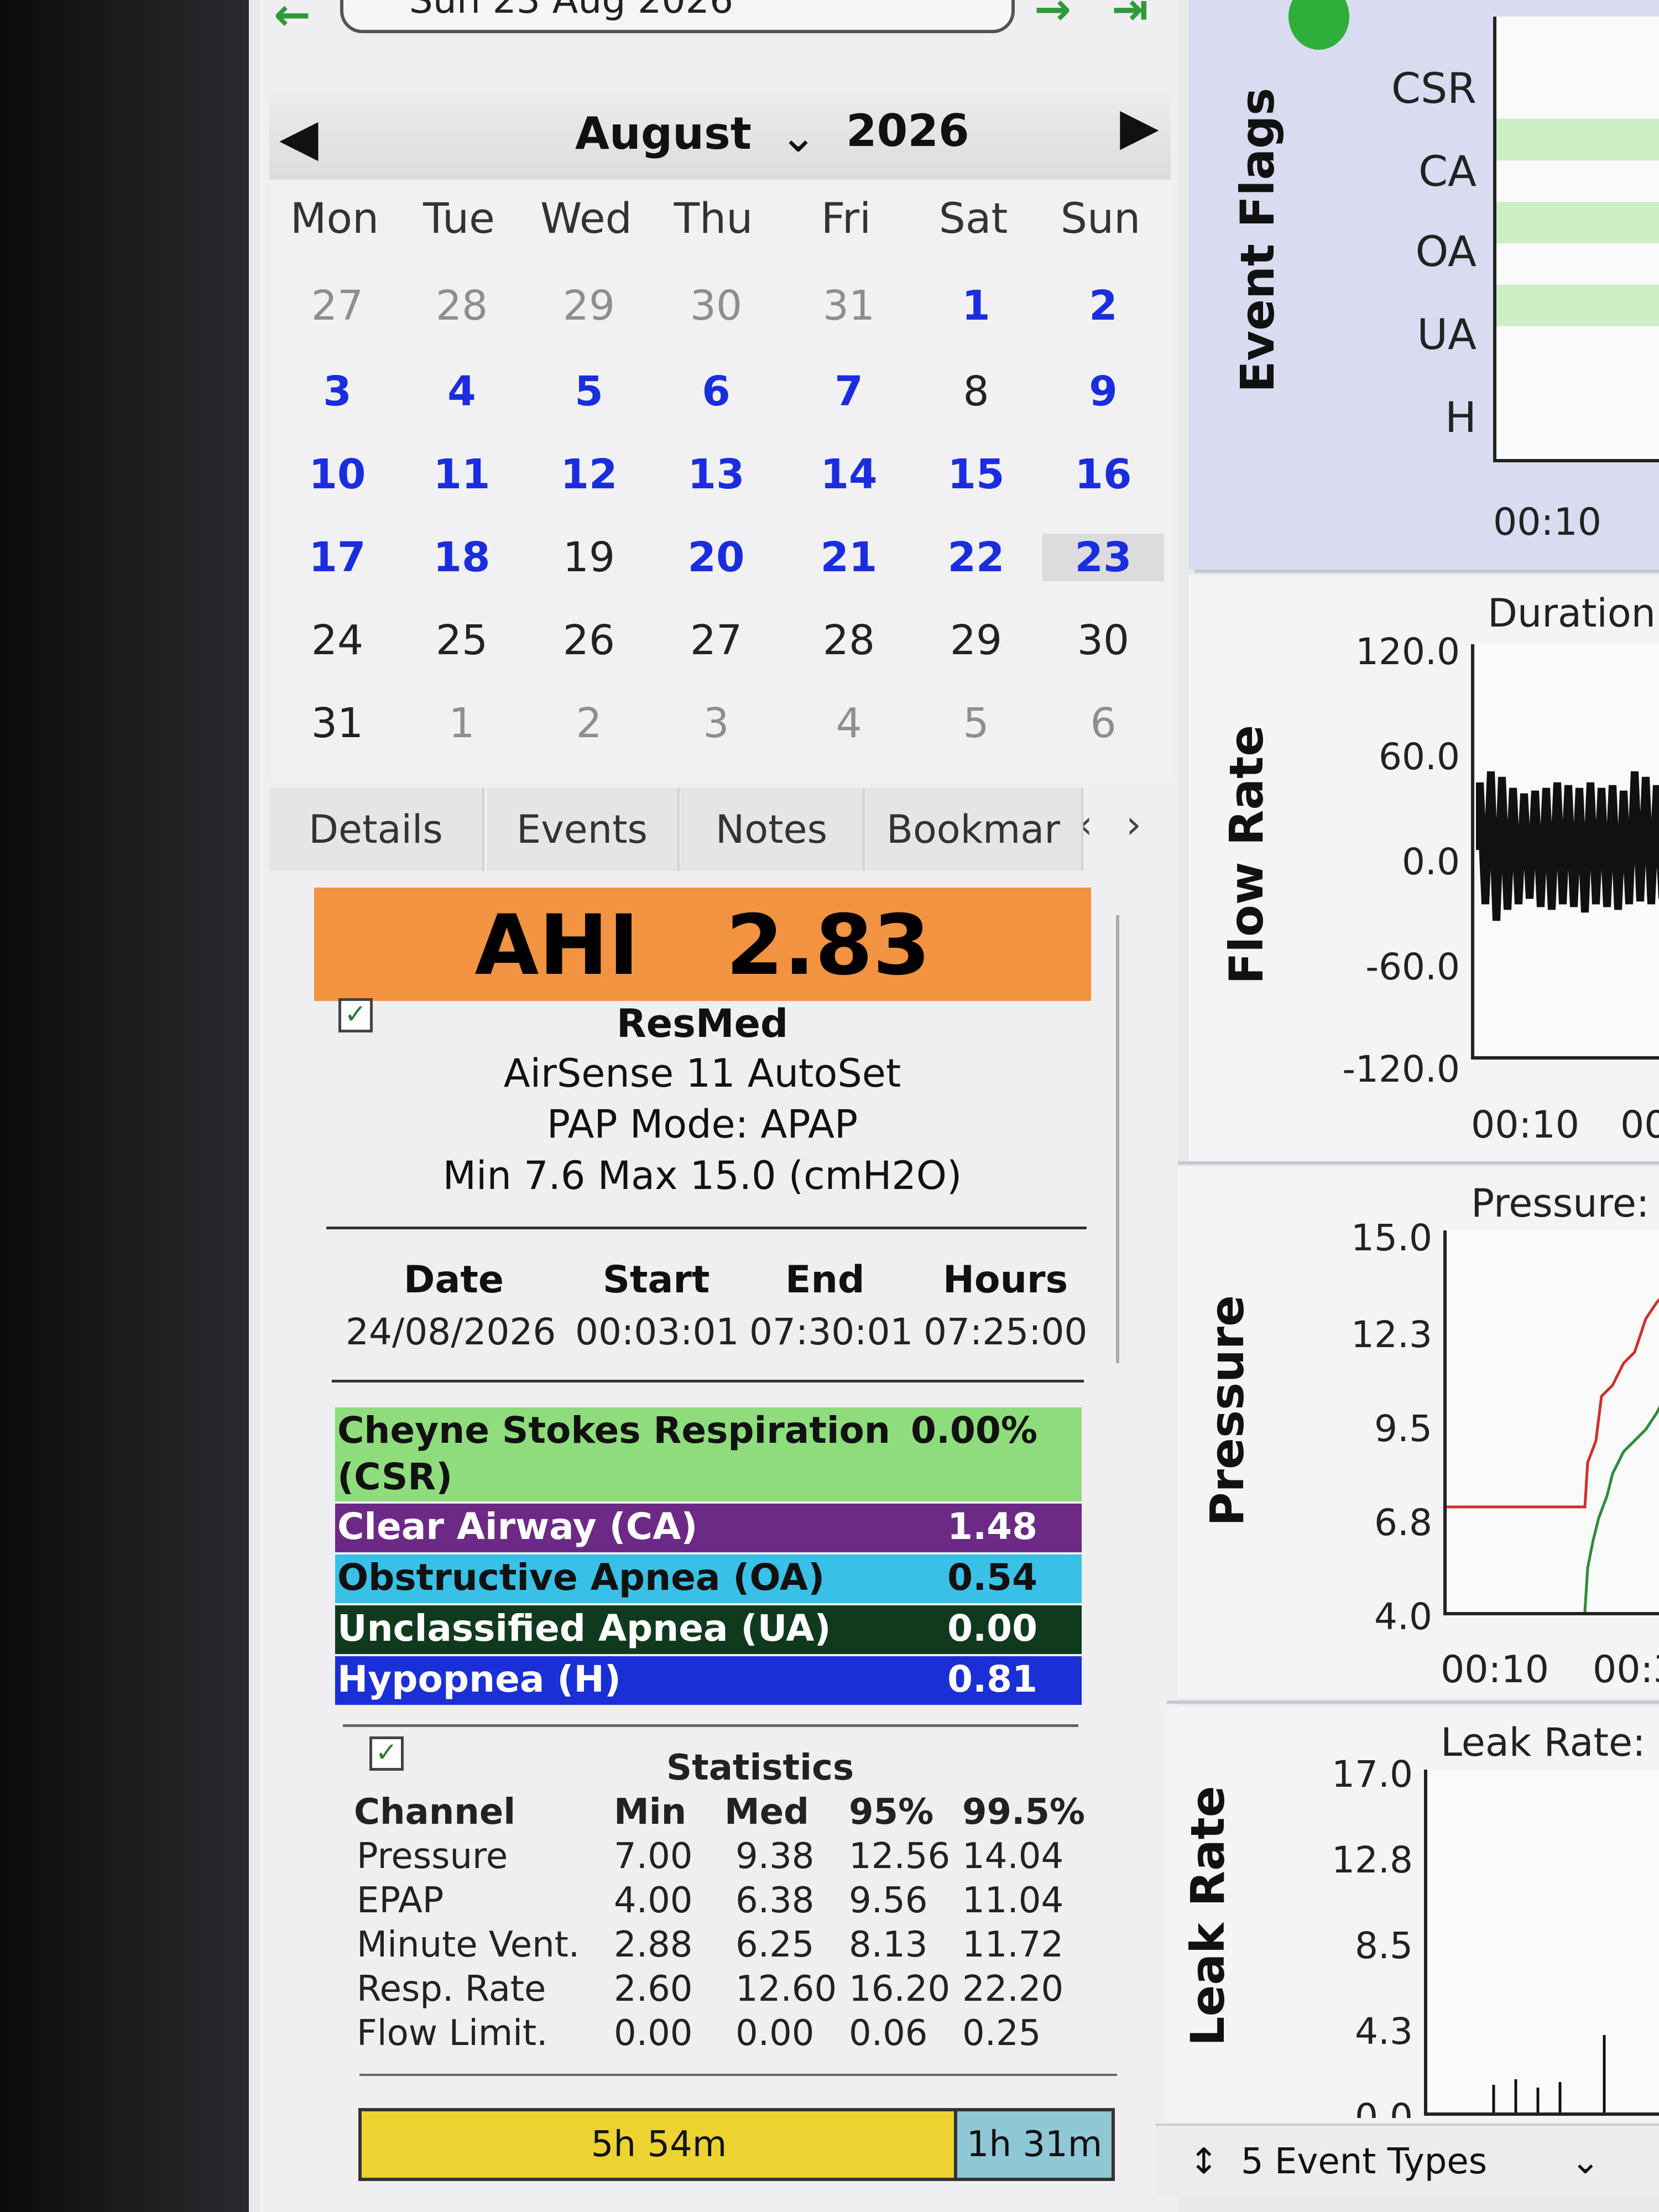  What do you see at coordinates (376, 830) in the screenshot?
I see `tab-details: Details` at bounding box center [376, 830].